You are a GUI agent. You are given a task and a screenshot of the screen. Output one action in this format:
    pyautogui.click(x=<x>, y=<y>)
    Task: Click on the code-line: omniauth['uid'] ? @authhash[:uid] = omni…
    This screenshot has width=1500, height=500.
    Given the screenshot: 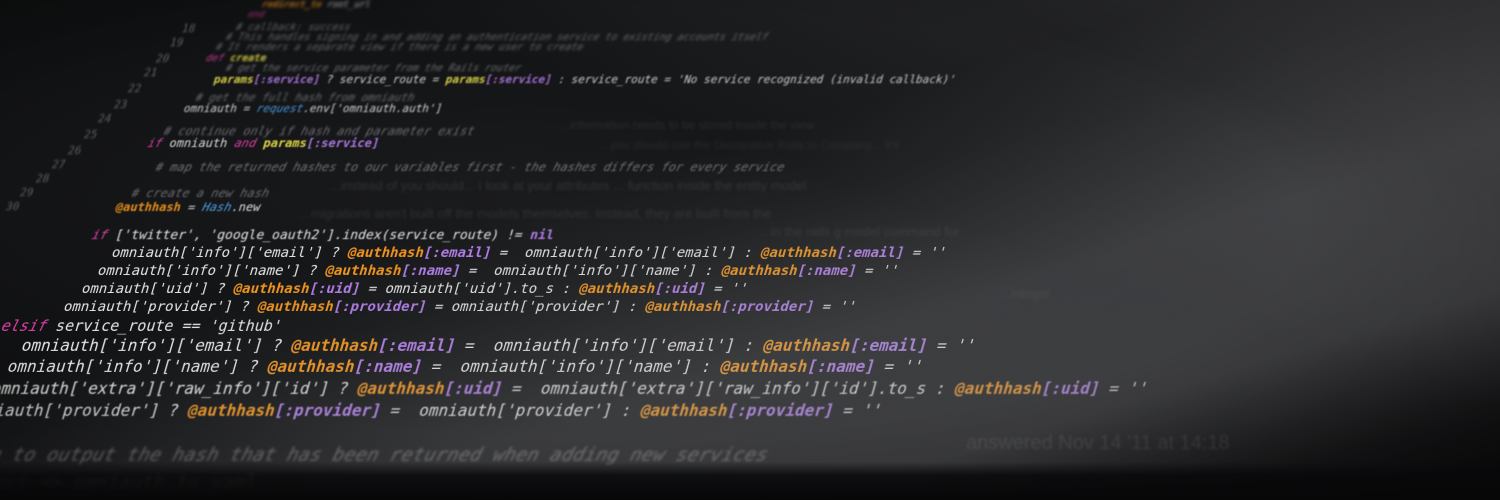 What is the action you would take?
    pyautogui.click(x=415, y=289)
    